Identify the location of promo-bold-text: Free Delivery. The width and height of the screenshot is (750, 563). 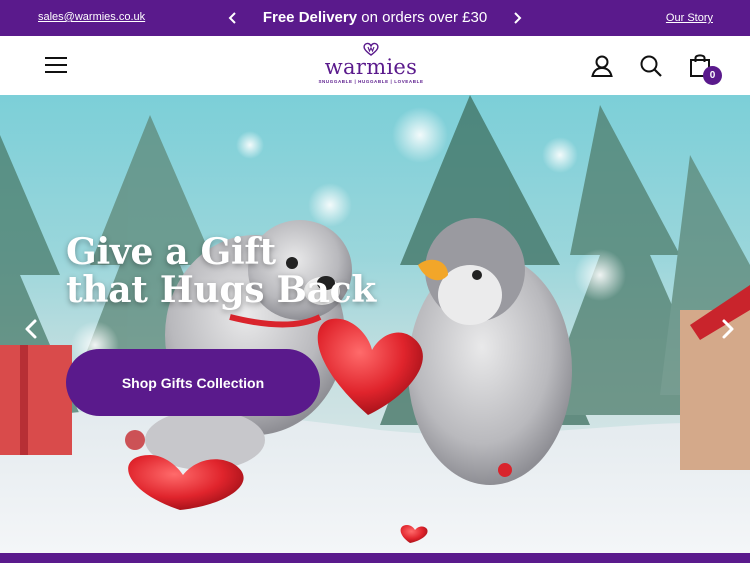
(310, 17).